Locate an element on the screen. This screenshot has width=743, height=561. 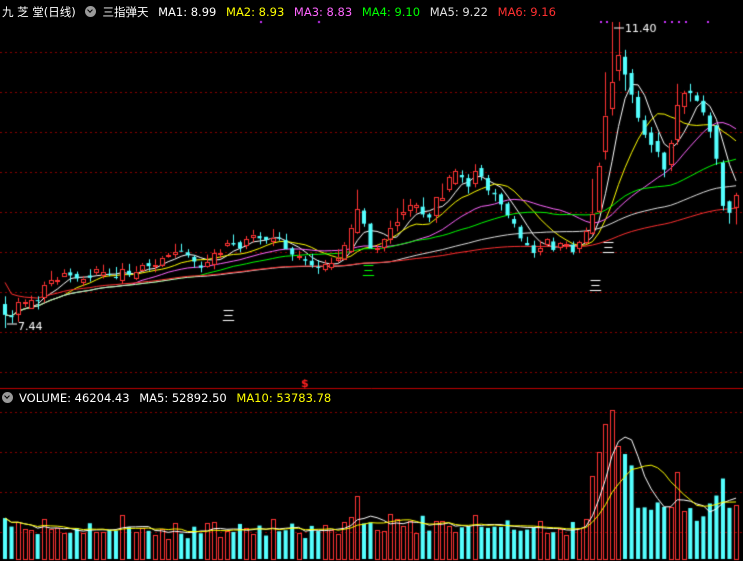
volume-toggle-icon is located at coordinates (7, 397).